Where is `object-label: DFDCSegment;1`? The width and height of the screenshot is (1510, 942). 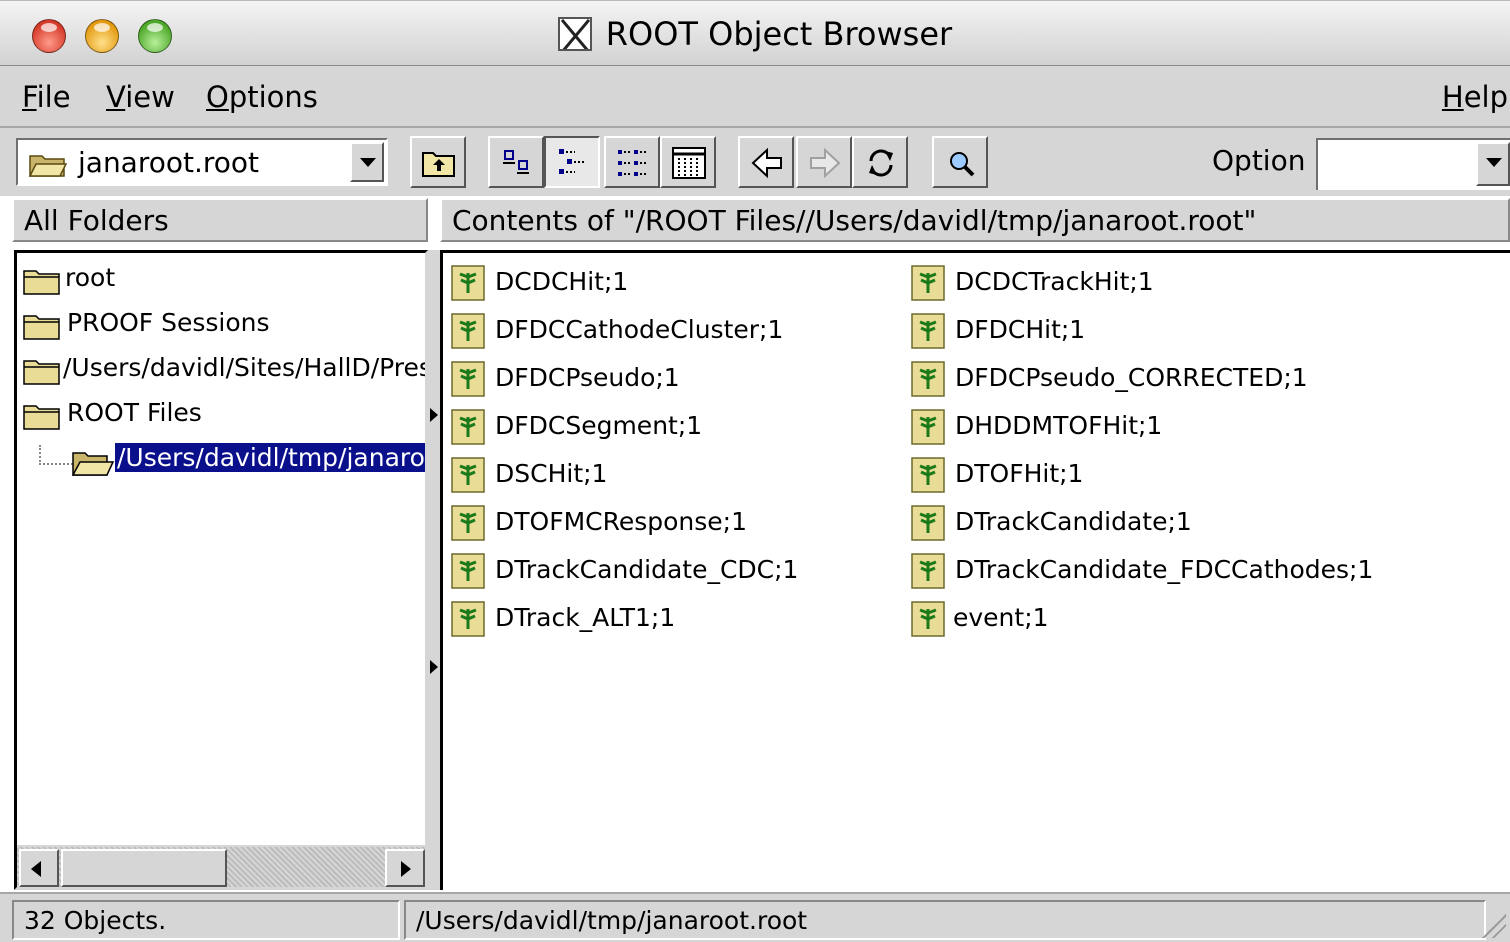
object-label: DFDCSegment;1 is located at coordinates (599, 425).